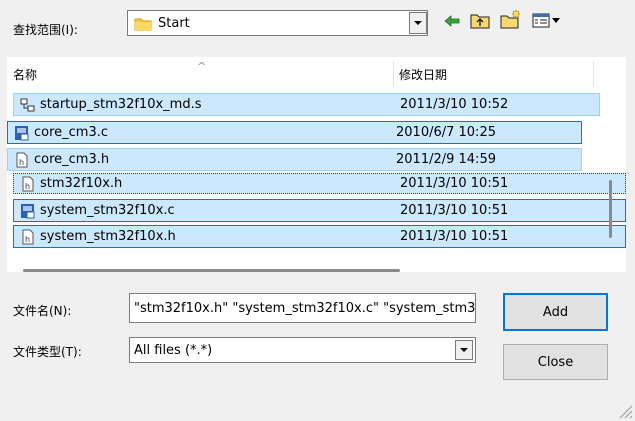 This screenshot has height=421, width=635. What do you see at coordinates (319, 183) in the screenshot?
I see `file-row: h stm32f10x.h 2011/3/10 10:51` at bounding box center [319, 183].